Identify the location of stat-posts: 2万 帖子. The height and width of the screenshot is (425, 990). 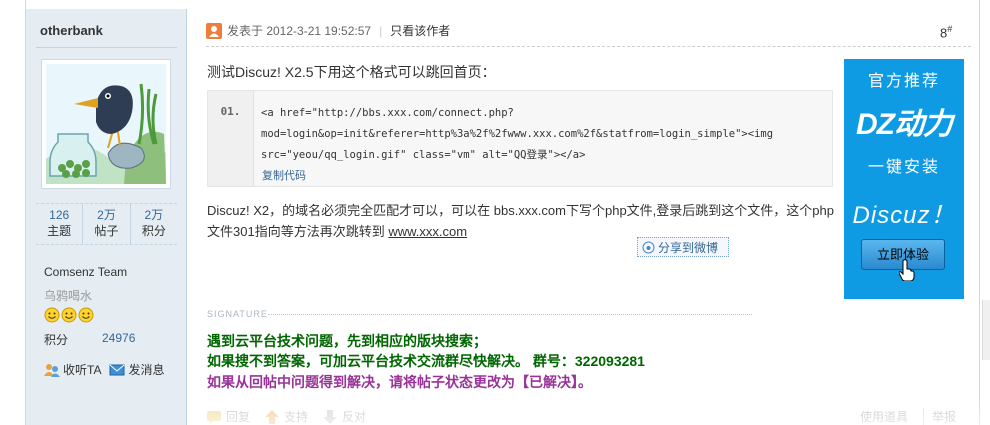
(107, 224).